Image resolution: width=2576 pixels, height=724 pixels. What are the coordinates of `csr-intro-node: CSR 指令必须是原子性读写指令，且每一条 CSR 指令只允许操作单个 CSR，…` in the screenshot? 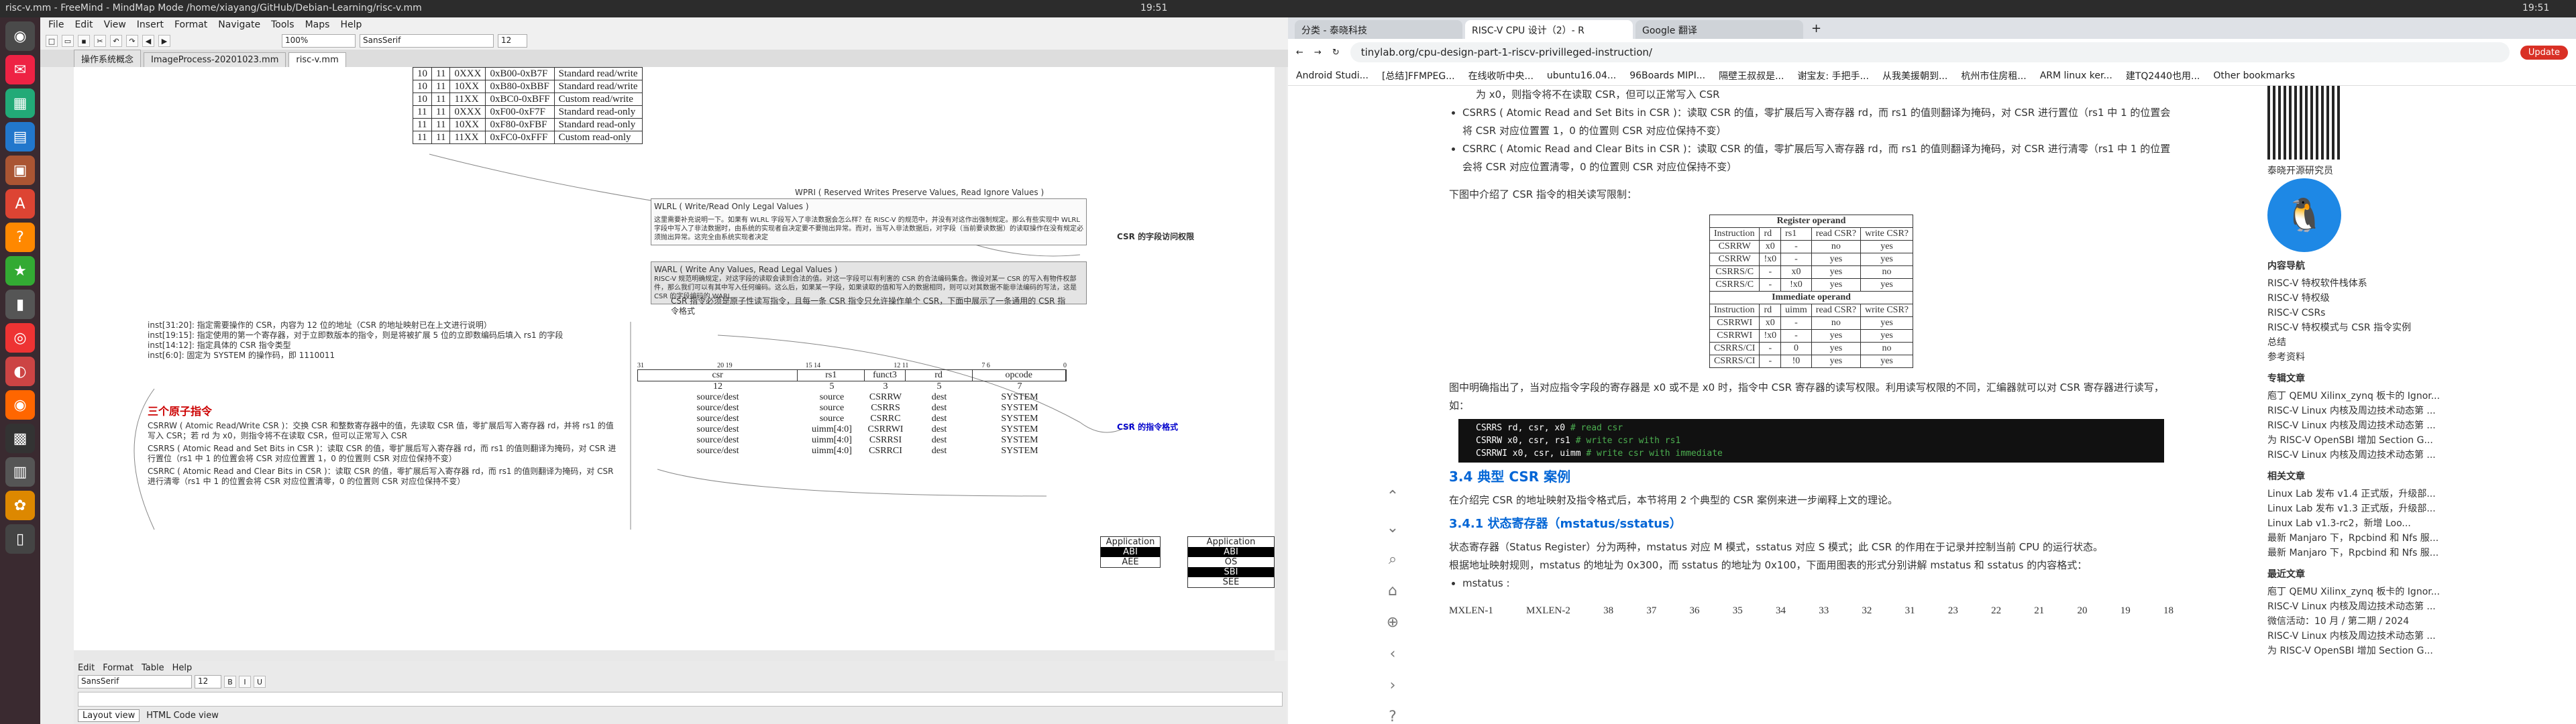 It's located at (872, 306).